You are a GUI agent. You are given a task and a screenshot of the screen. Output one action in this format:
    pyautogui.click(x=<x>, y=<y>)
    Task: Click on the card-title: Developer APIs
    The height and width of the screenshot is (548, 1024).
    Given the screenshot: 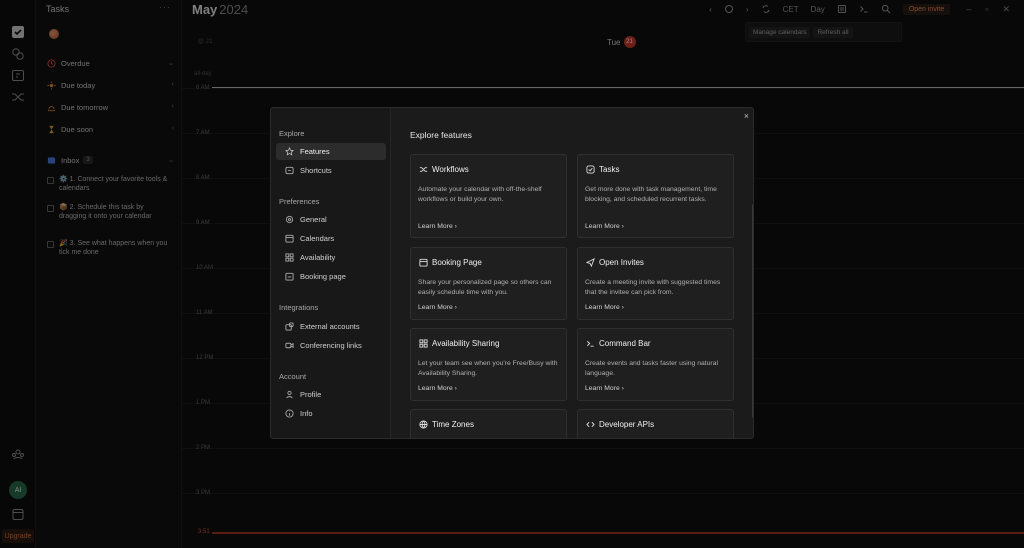 What is the action you would take?
    pyautogui.click(x=627, y=424)
    